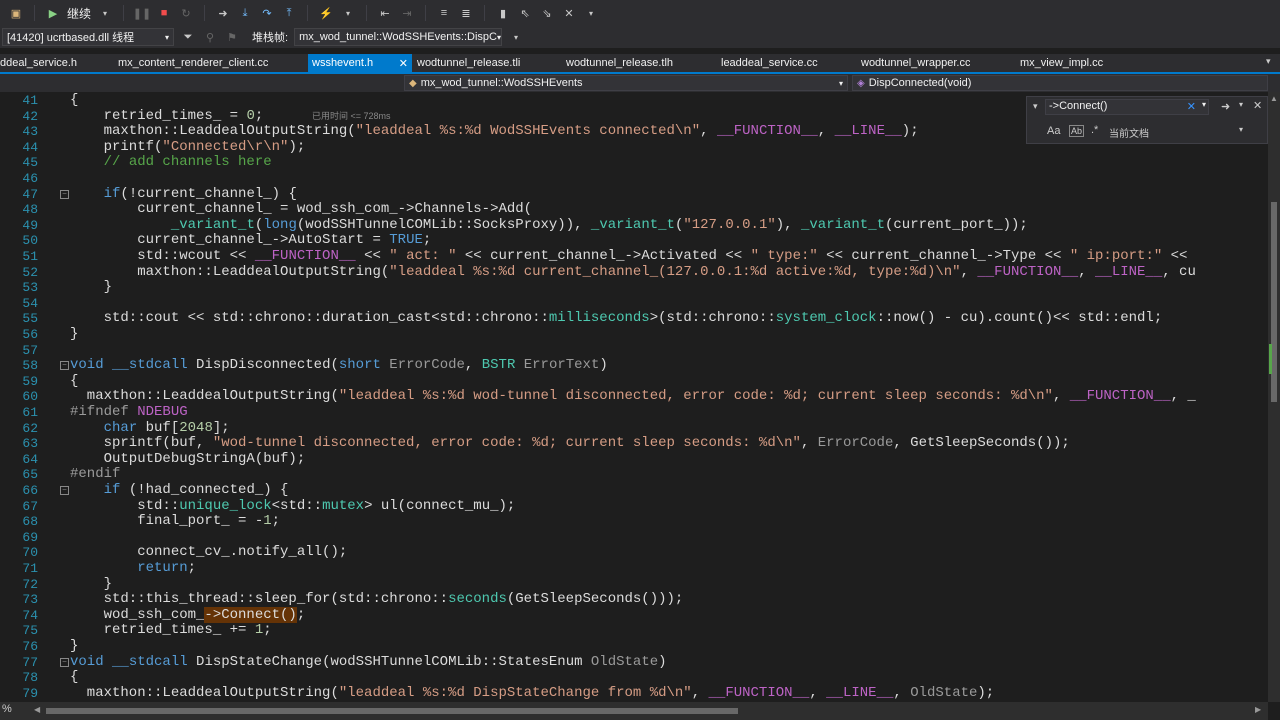  What do you see at coordinates (142, 13) in the screenshot?
I see `pause-icon: ❚❚` at bounding box center [142, 13].